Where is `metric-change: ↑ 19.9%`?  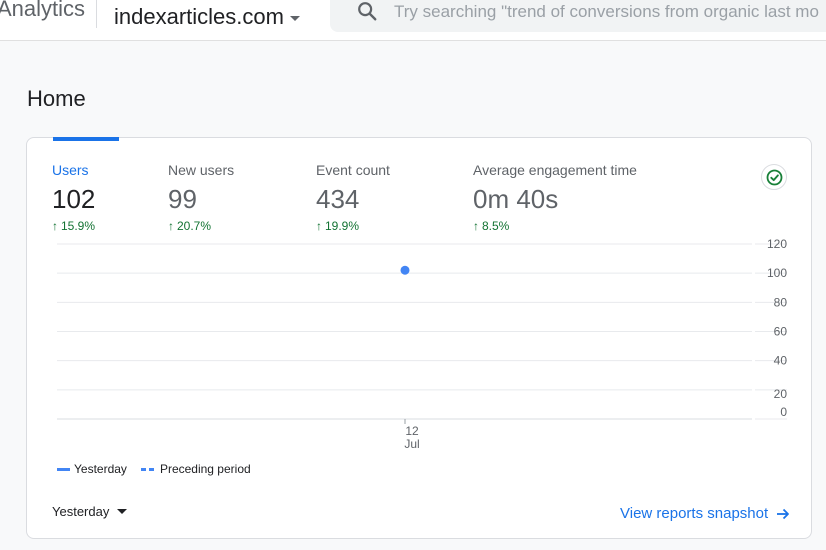
metric-change: ↑ 19.9% is located at coordinates (353, 226).